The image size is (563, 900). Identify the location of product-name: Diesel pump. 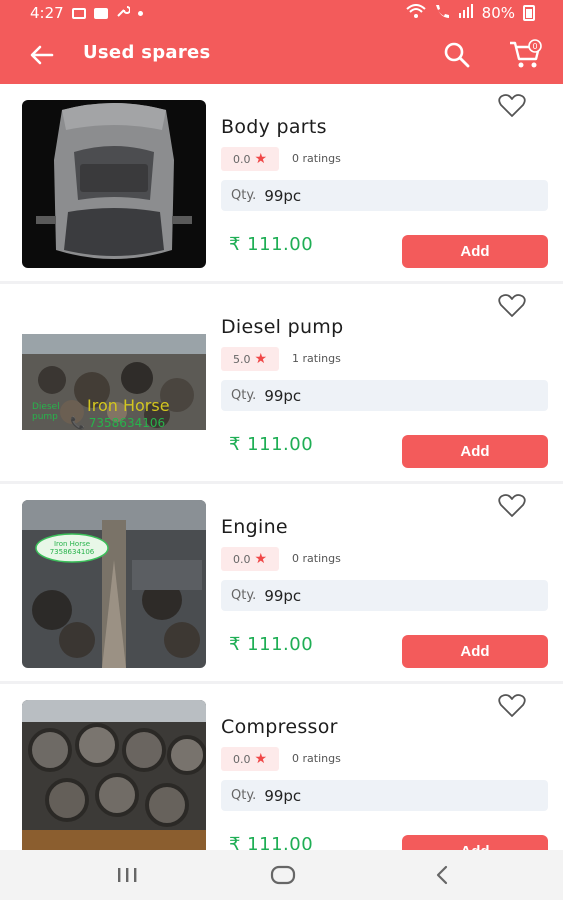
(282, 327).